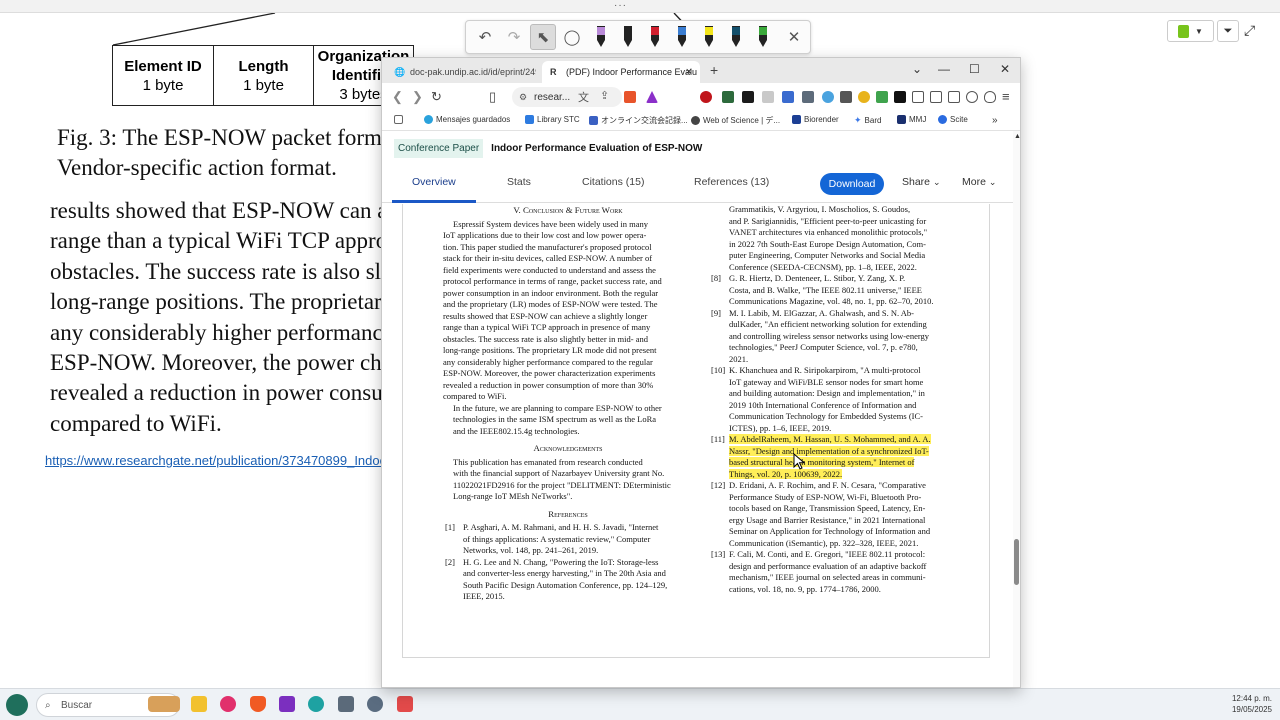  I want to click on extension-dark-icon, so click(748, 97).